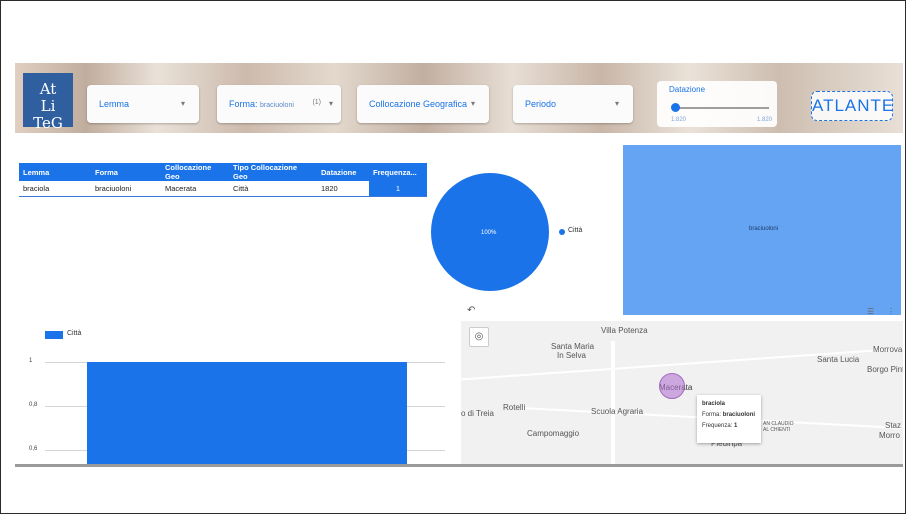 The width and height of the screenshot is (906, 514). What do you see at coordinates (717, 426) in the screenshot?
I see `tooltip-freq-label: Frequenza:` at bounding box center [717, 426].